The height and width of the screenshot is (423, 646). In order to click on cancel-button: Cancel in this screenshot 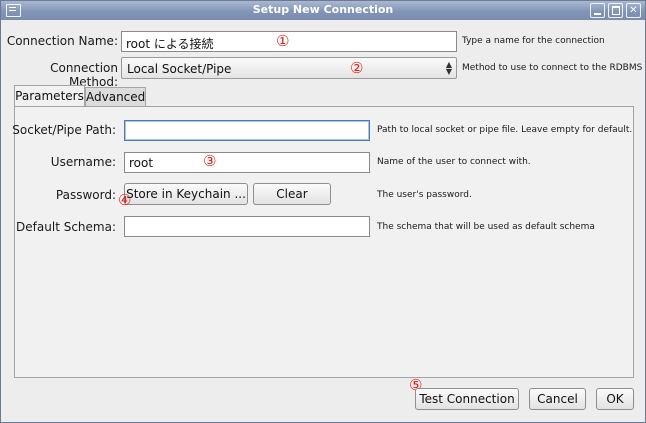, I will do `click(557, 399)`.